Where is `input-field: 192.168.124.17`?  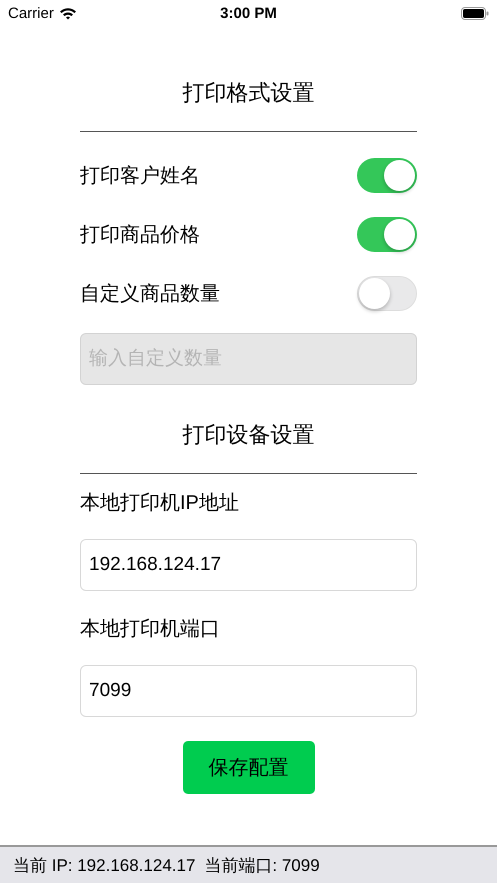
input-field: 192.168.124.17 is located at coordinates (248, 565).